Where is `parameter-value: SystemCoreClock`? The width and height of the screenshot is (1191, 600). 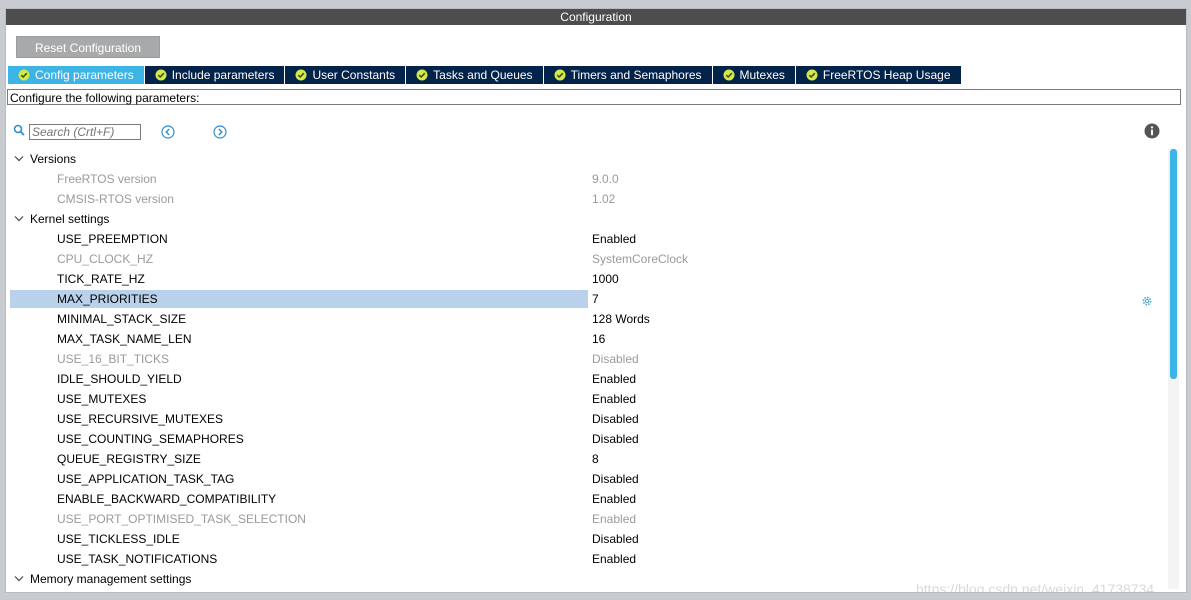 parameter-value: SystemCoreClock is located at coordinates (640, 259).